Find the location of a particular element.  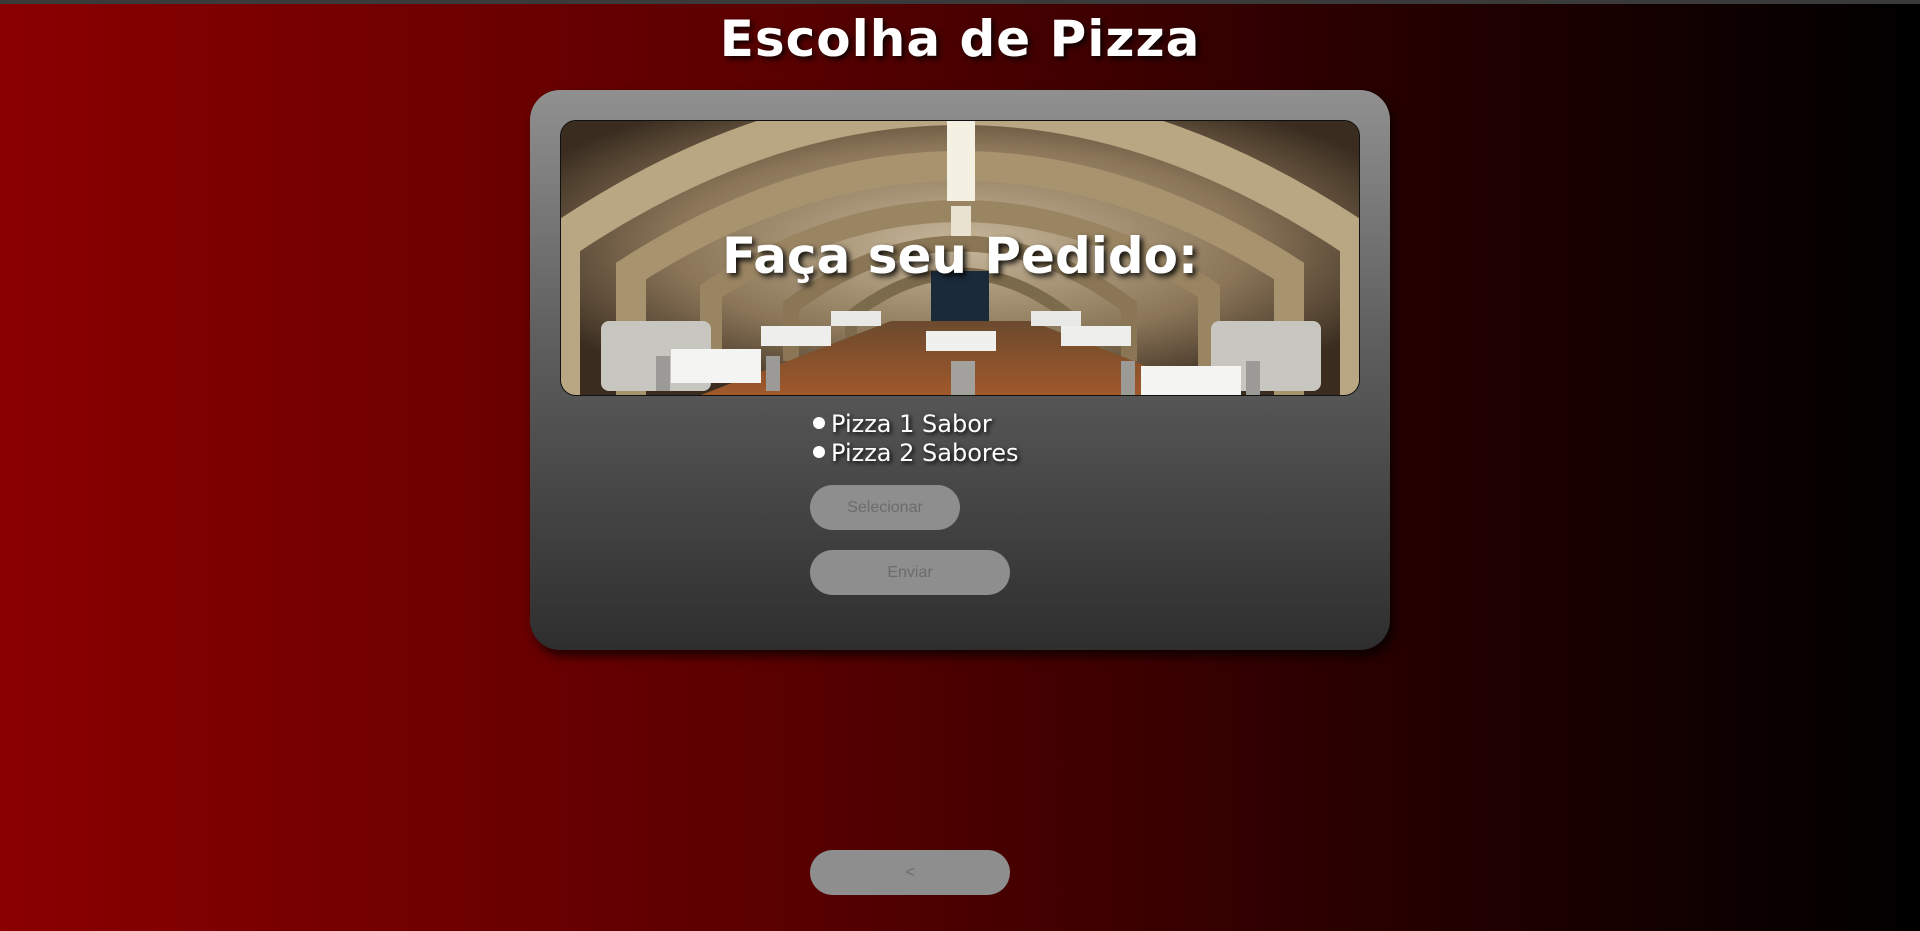

select-button: Selecionar is located at coordinates (885, 507).